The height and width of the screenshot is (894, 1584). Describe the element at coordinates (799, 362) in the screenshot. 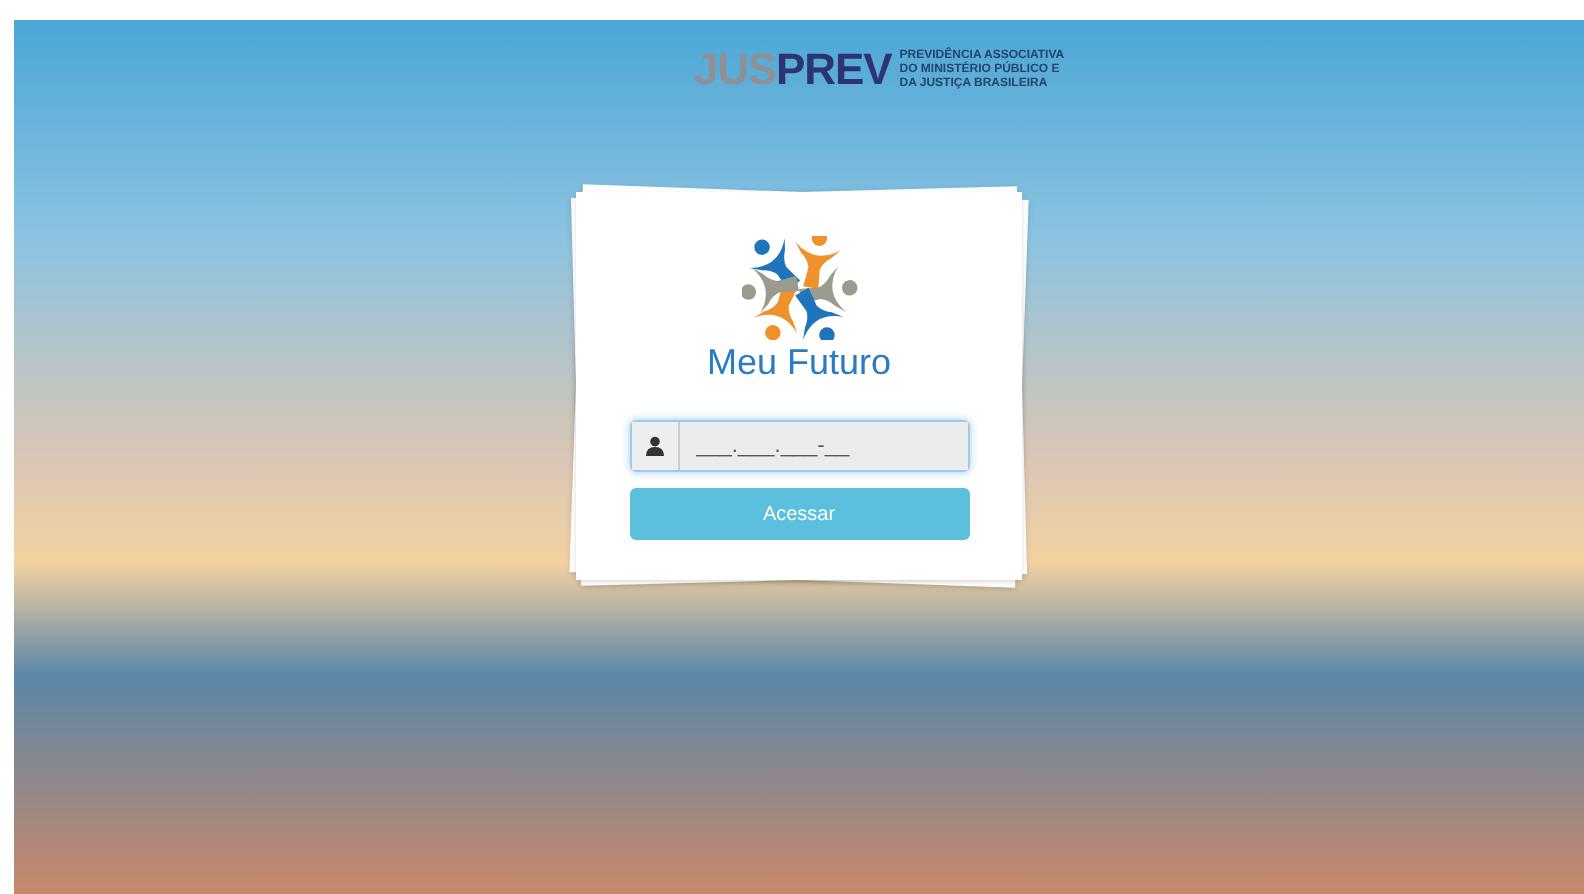

I see `brand-name: Meu Futuro` at that location.